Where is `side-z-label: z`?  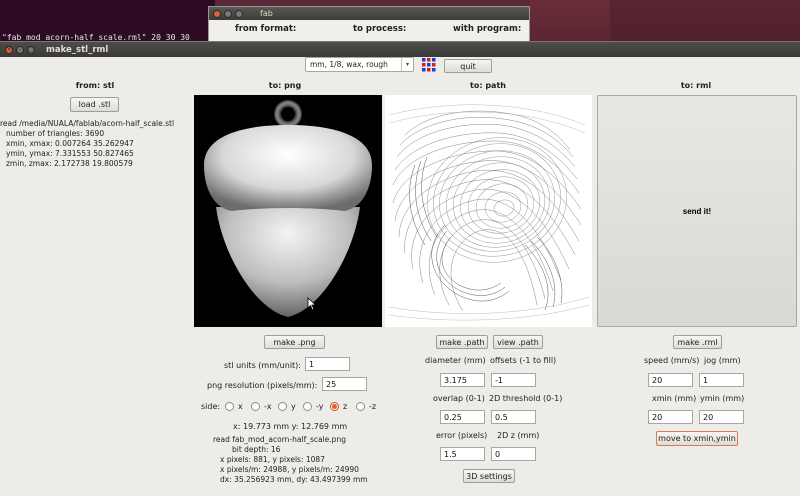
side-z-label: z is located at coordinates (345, 406).